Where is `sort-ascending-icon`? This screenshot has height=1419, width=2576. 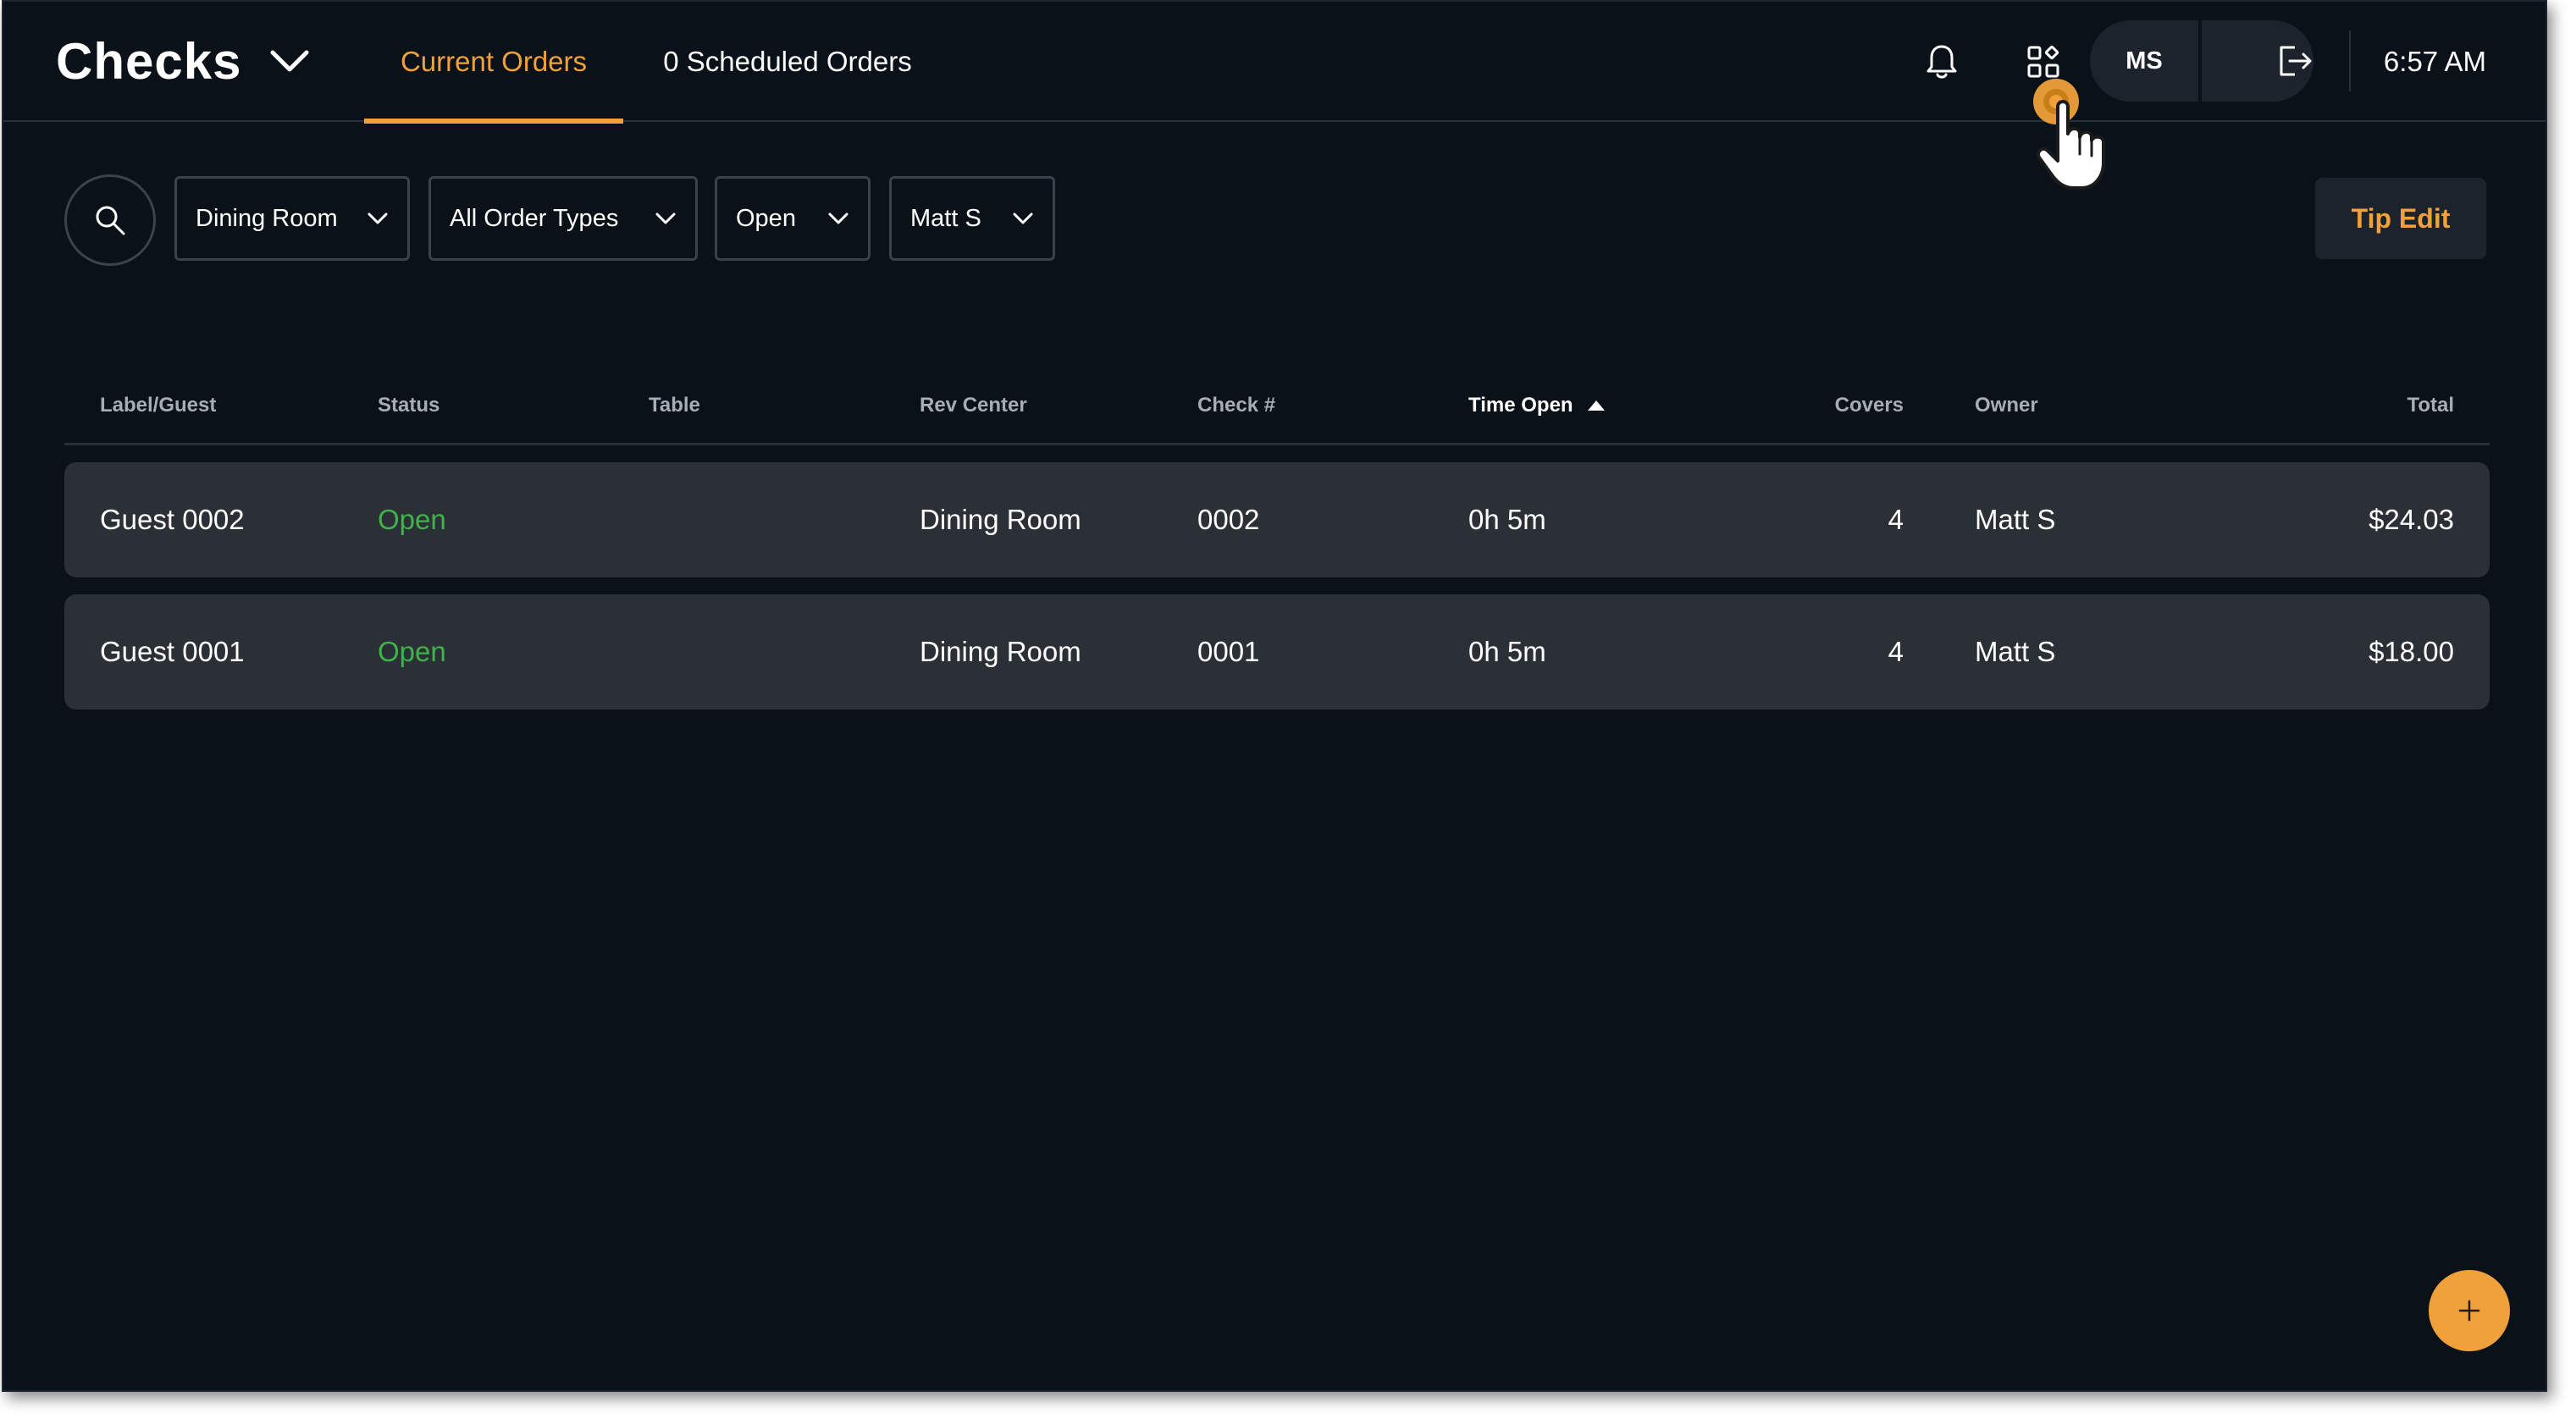 sort-ascending-icon is located at coordinates (1596, 405).